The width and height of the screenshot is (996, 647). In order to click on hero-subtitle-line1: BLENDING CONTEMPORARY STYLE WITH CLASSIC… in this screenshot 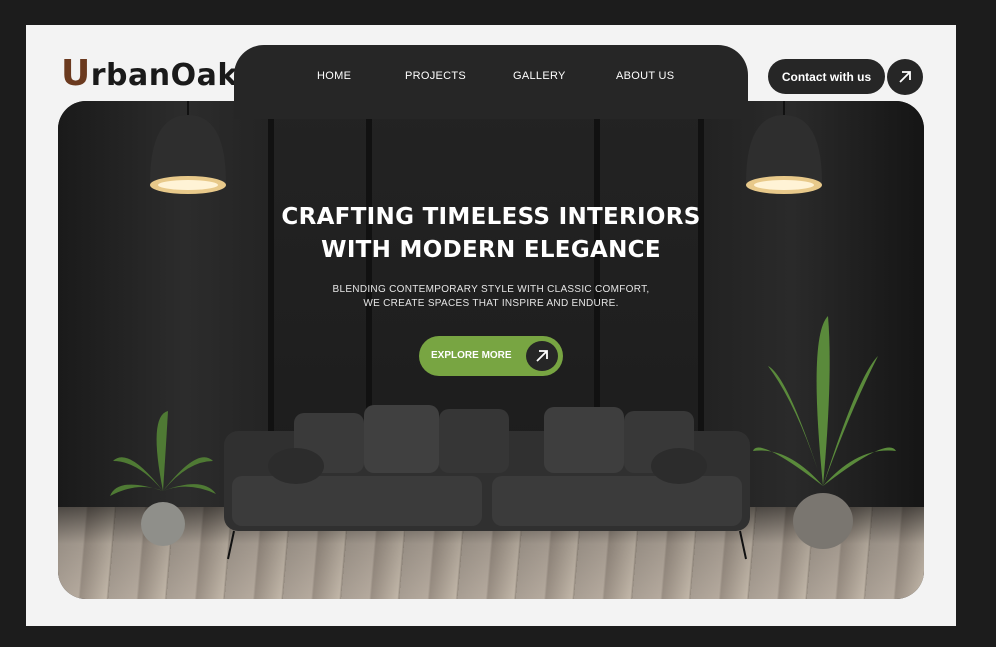, I will do `click(491, 289)`.